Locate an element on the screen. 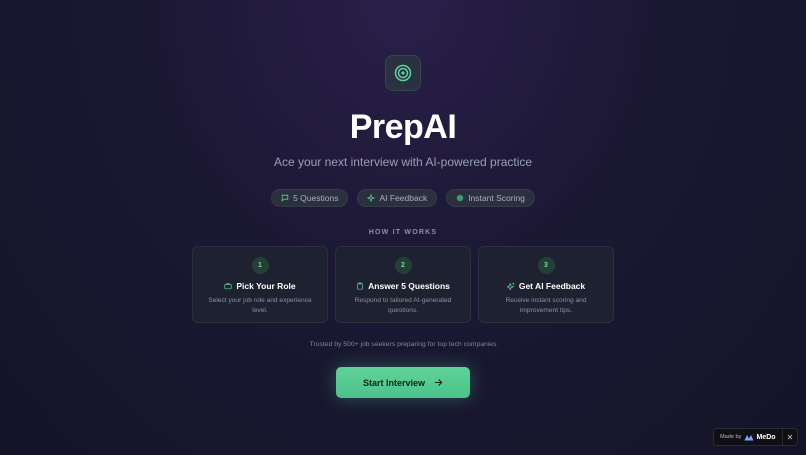 This screenshot has height=455, width=806. briefcase-icon is located at coordinates (228, 286).